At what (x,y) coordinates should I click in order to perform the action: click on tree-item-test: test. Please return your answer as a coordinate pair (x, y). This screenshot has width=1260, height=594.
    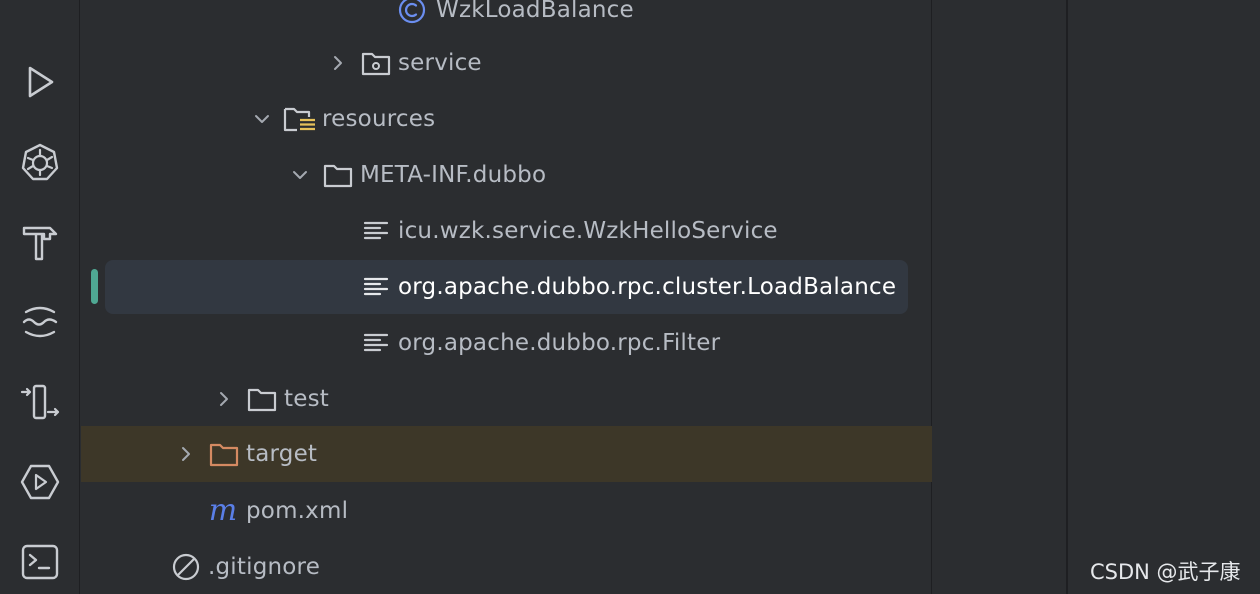
    Looking at the image, I should click on (506, 399).